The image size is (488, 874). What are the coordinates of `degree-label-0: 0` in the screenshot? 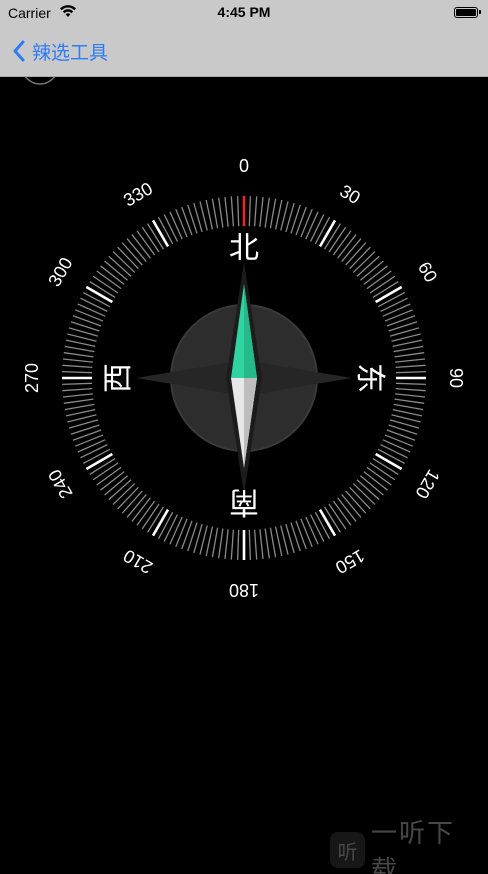 It's located at (244, 166).